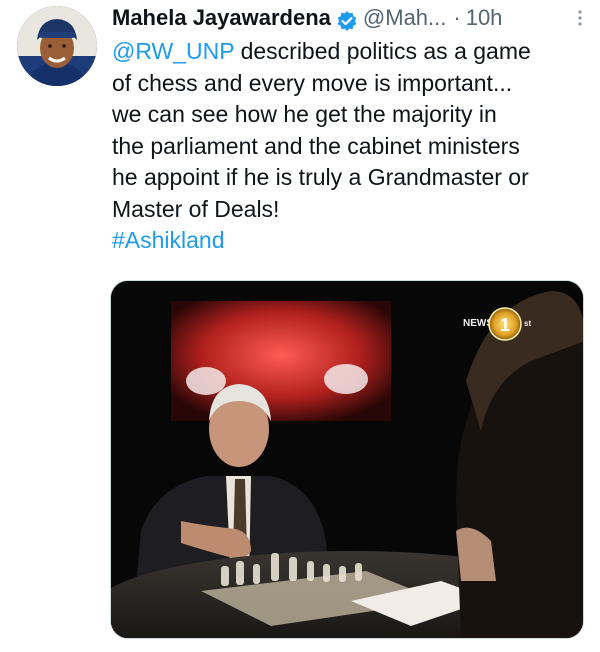  Describe the element at coordinates (580, 18) in the screenshot. I see `more-vertical-icon` at that location.